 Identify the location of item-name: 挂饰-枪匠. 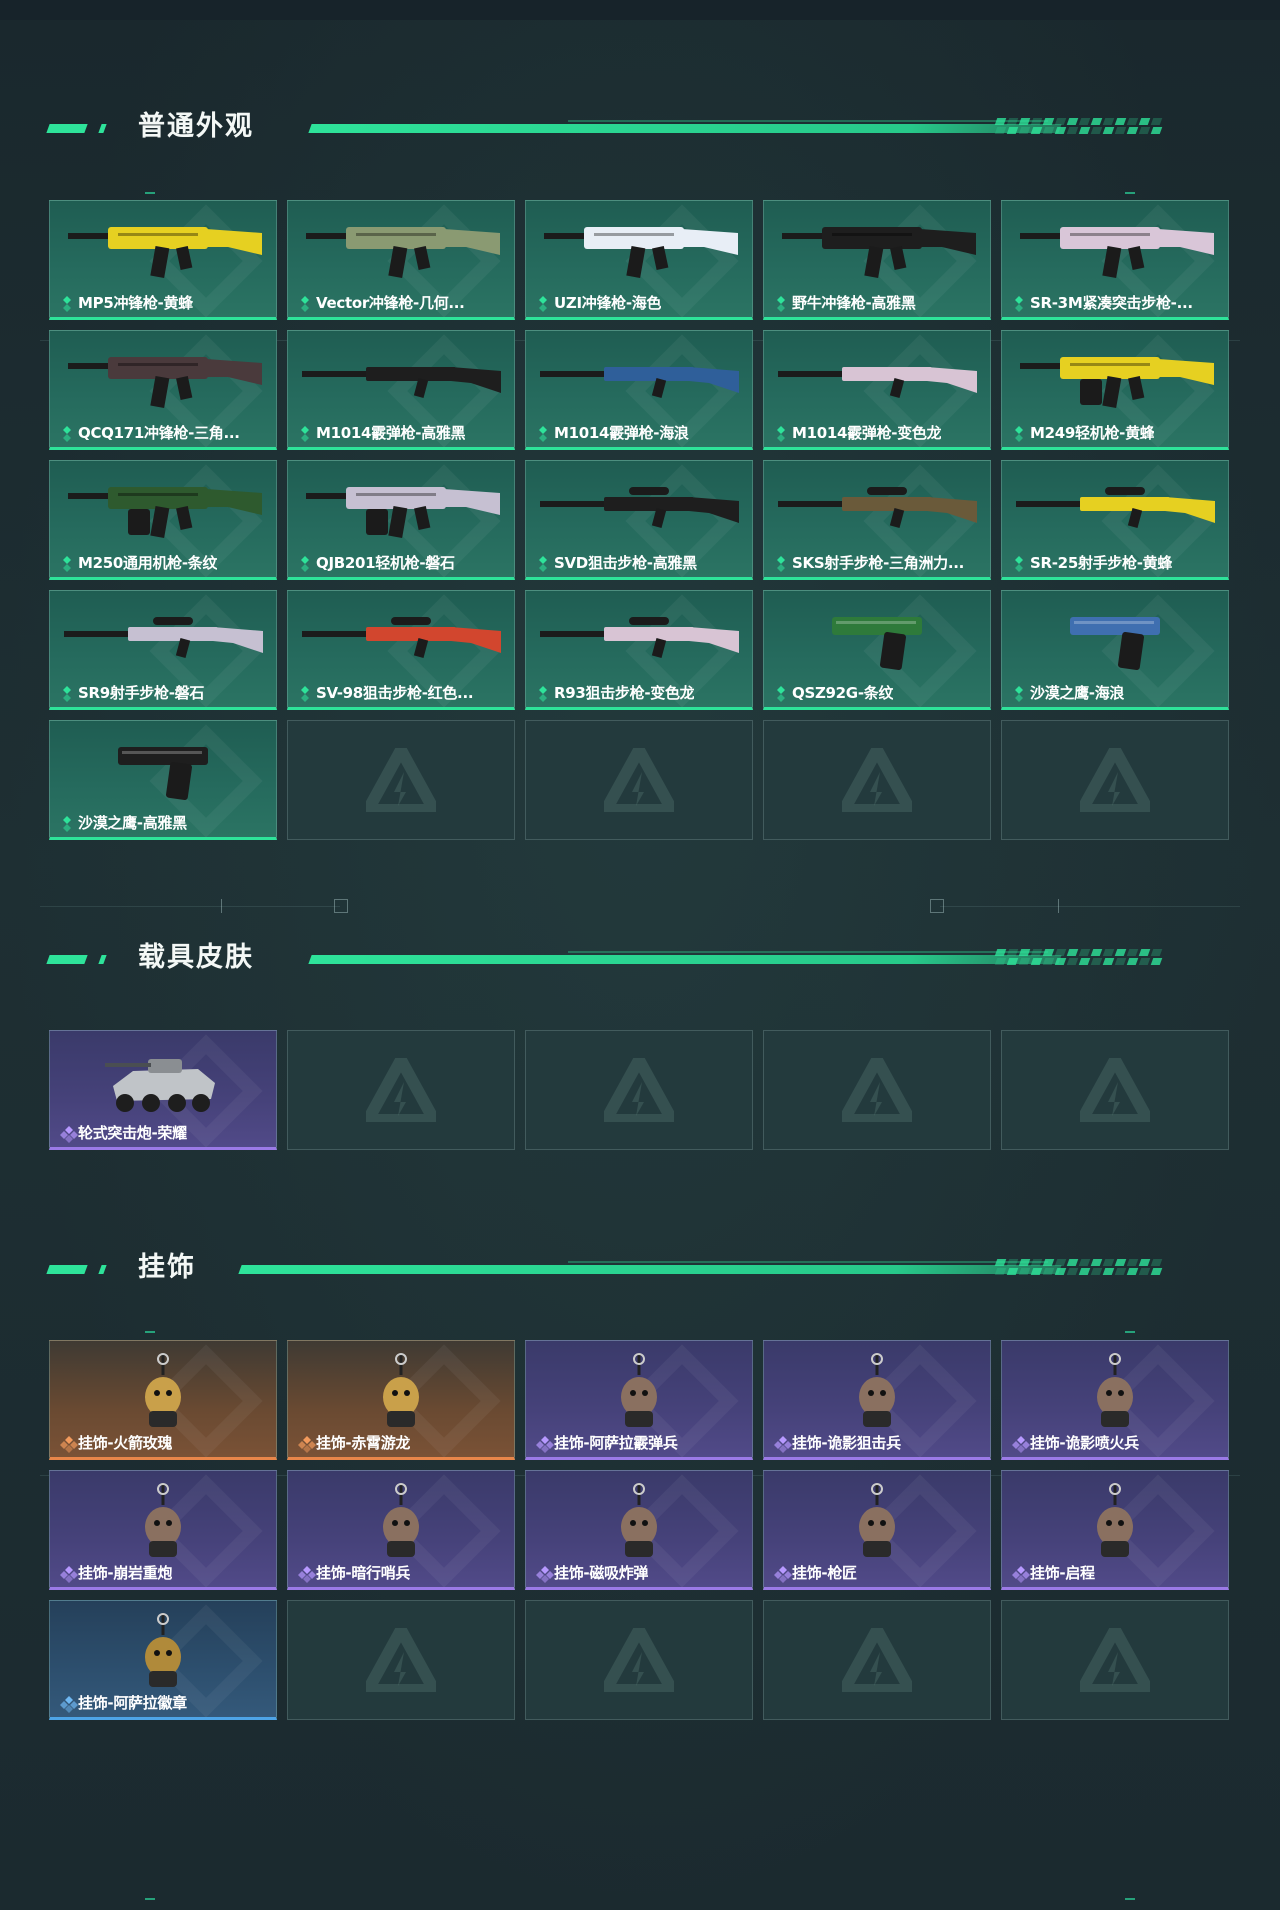
(824, 1573).